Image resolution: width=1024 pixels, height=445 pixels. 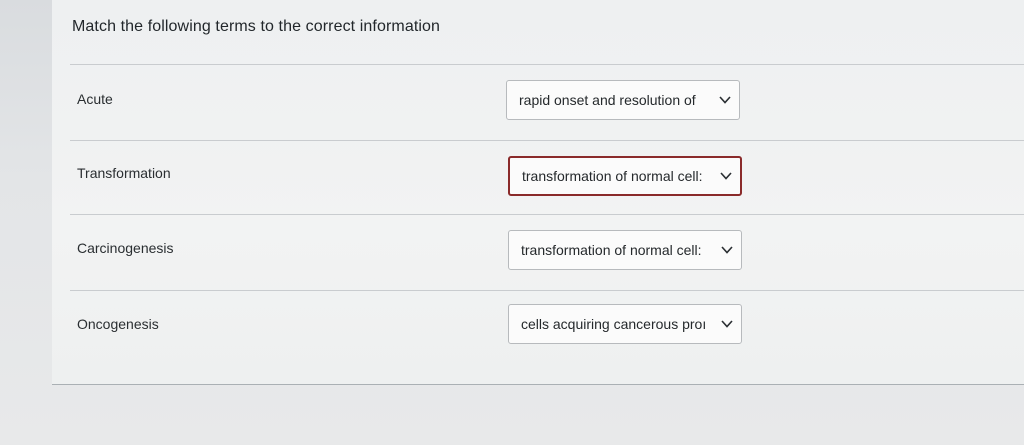 What do you see at coordinates (614, 324) in the screenshot?
I see `select-value: cells acquiring cancerous proı` at bounding box center [614, 324].